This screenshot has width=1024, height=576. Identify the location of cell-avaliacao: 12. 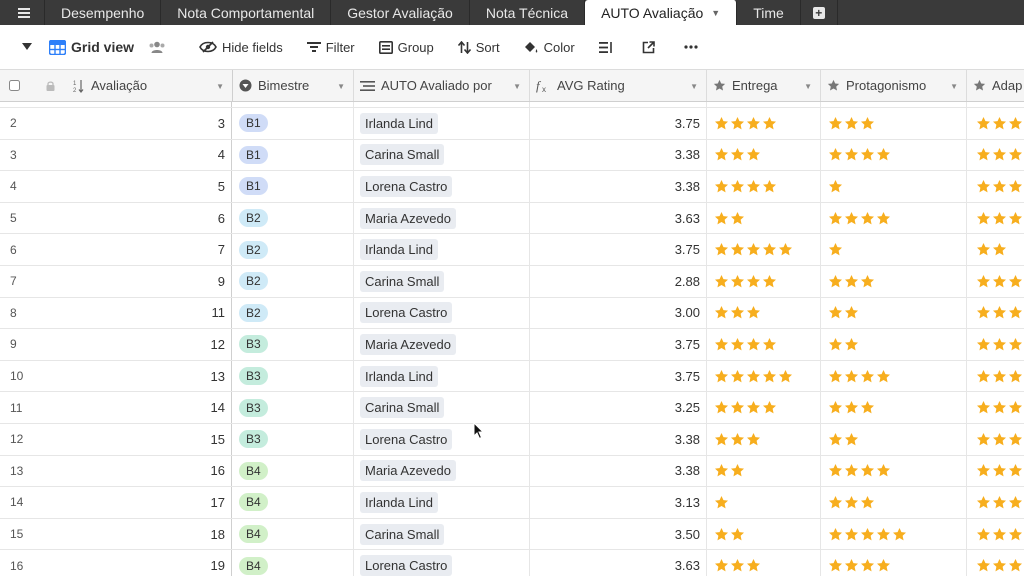
(136, 344).